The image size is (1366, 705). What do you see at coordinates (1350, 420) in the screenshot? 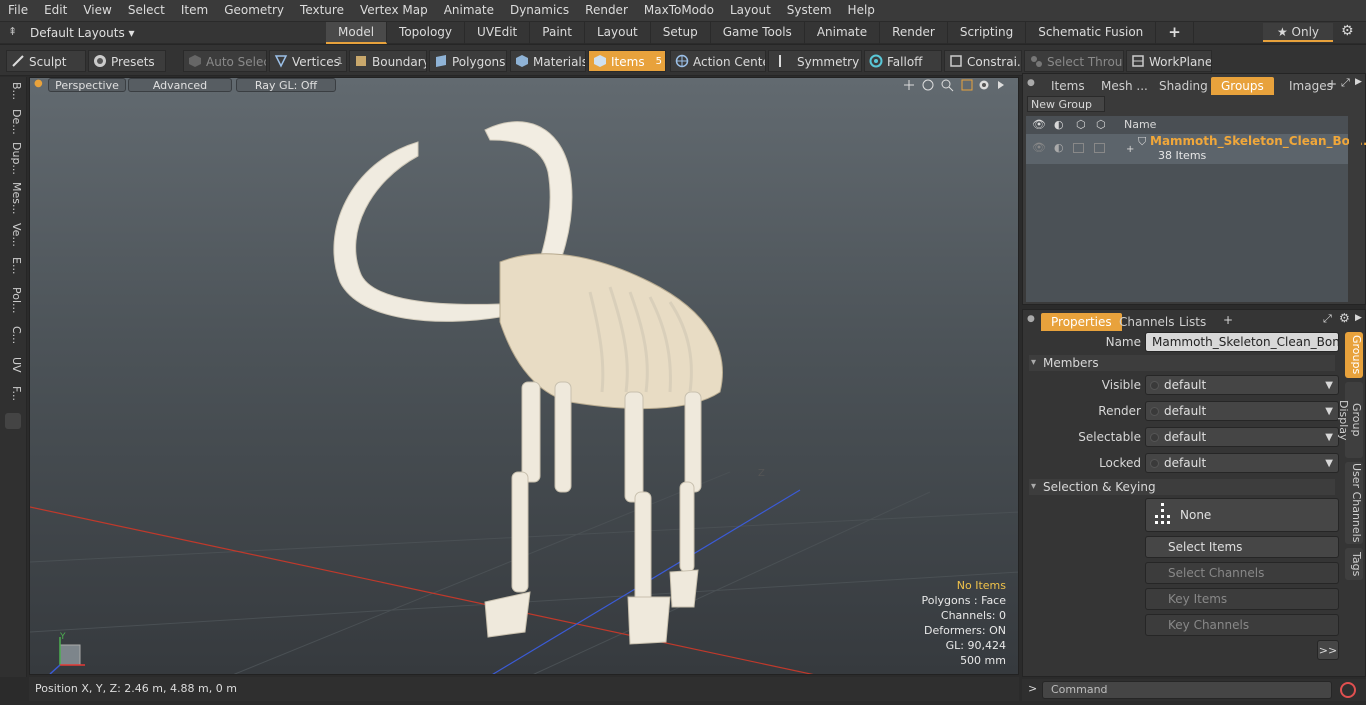
I see `side-tab-group-display: Group Display` at bounding box center [1350, 420].